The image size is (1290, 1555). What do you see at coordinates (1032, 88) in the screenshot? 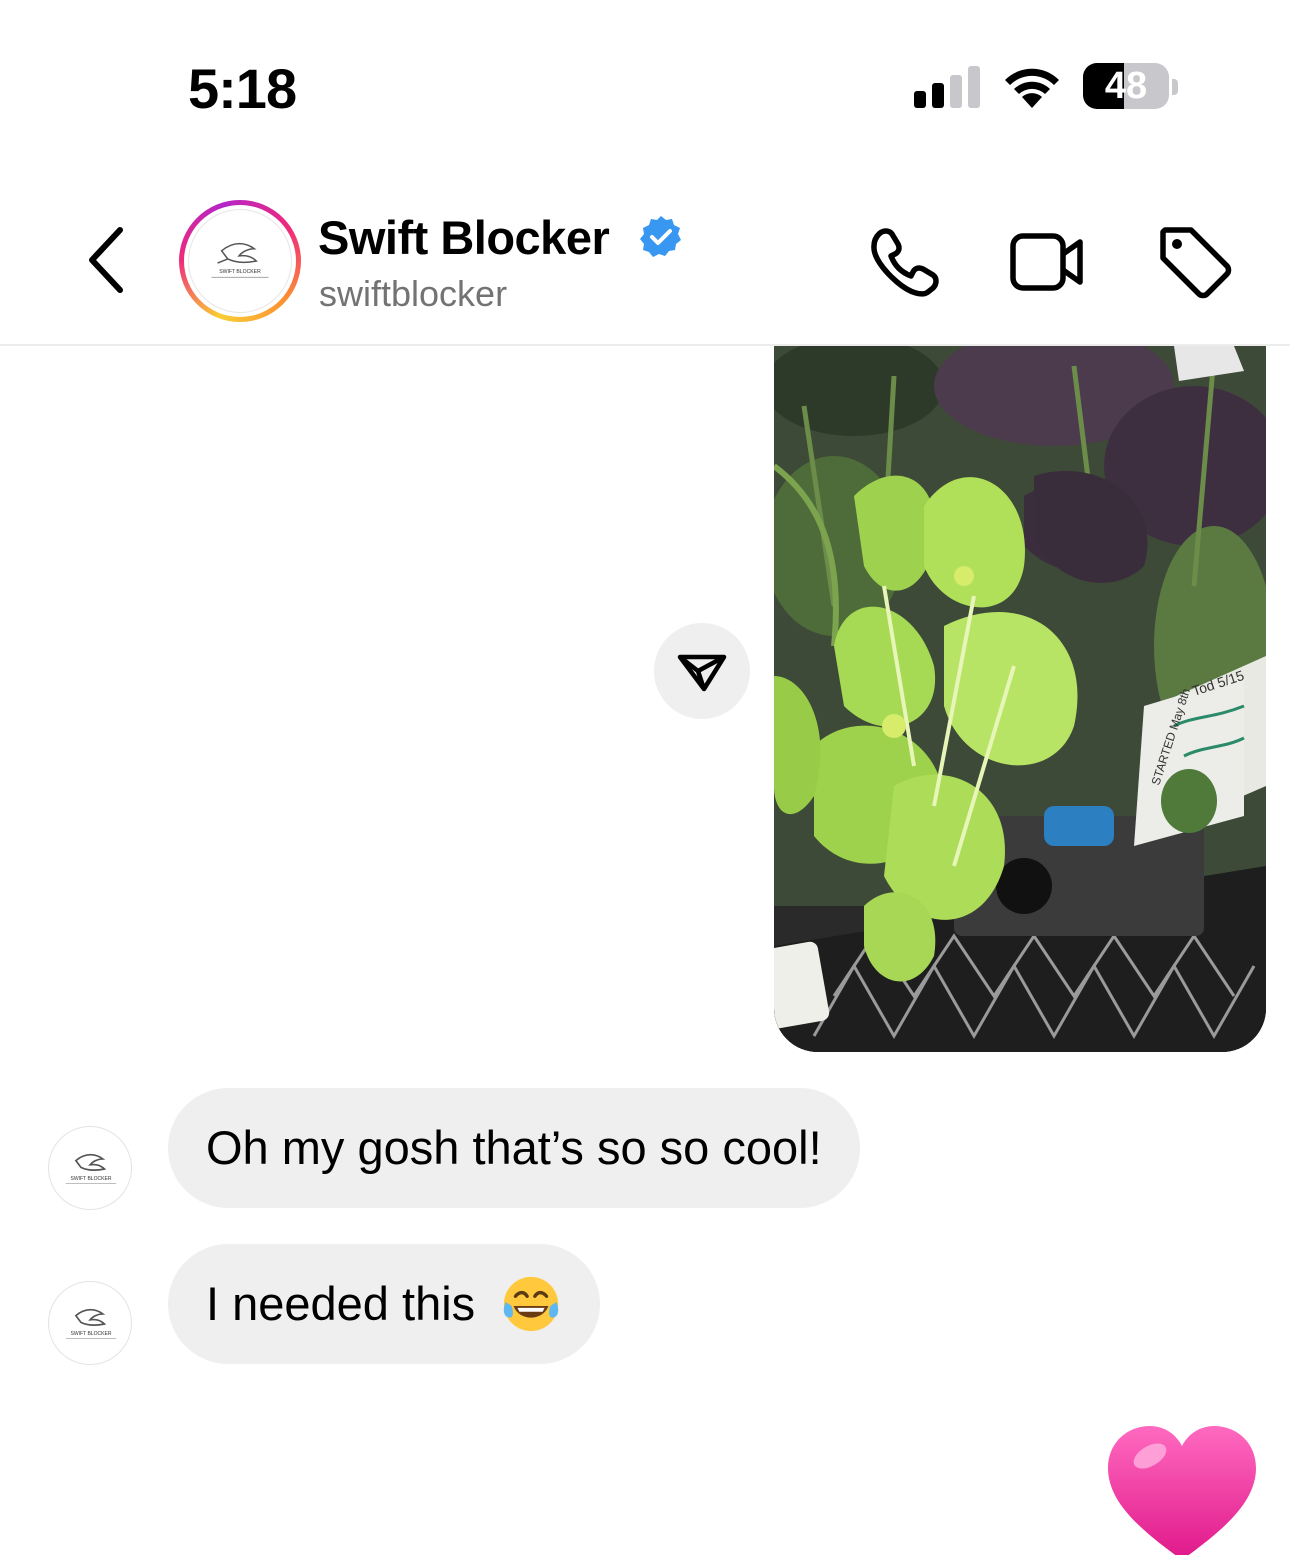
I see `wifi-icon` at bounding box center [1032, 88].